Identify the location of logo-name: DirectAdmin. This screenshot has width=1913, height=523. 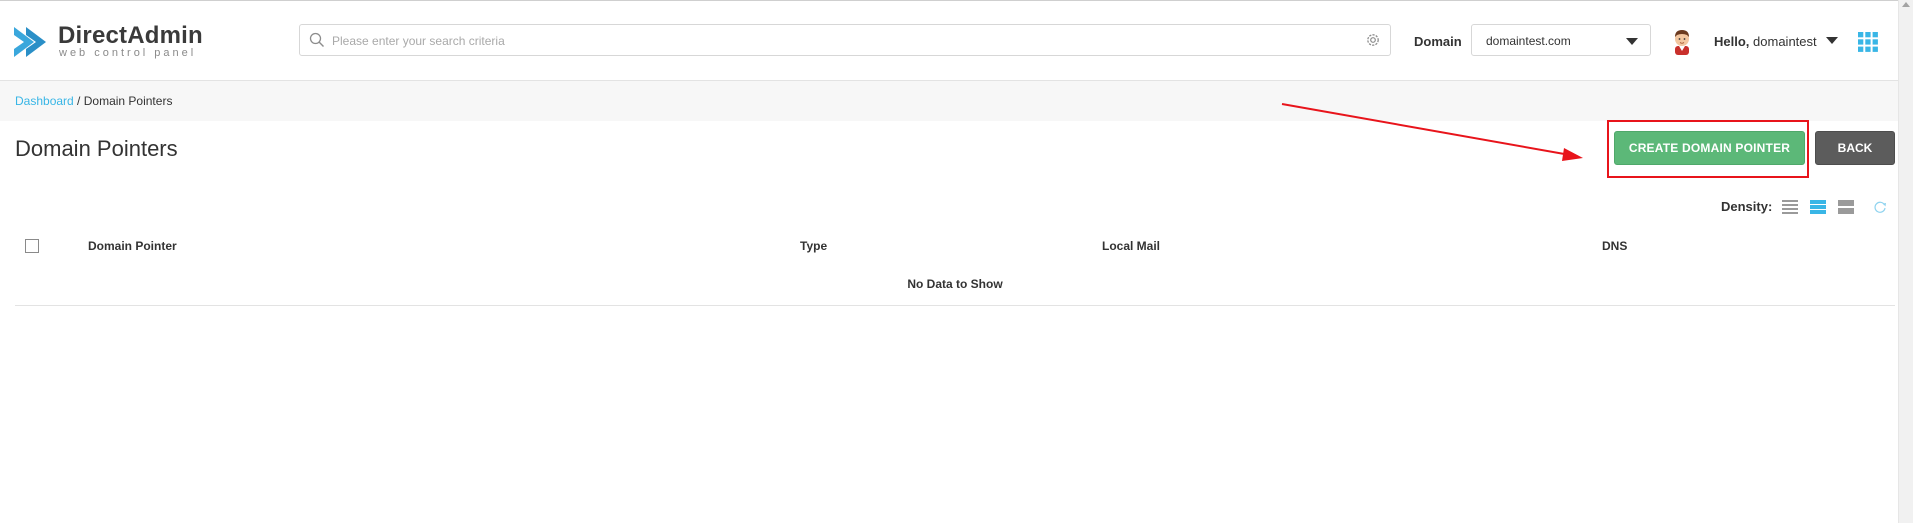
(130, 35).